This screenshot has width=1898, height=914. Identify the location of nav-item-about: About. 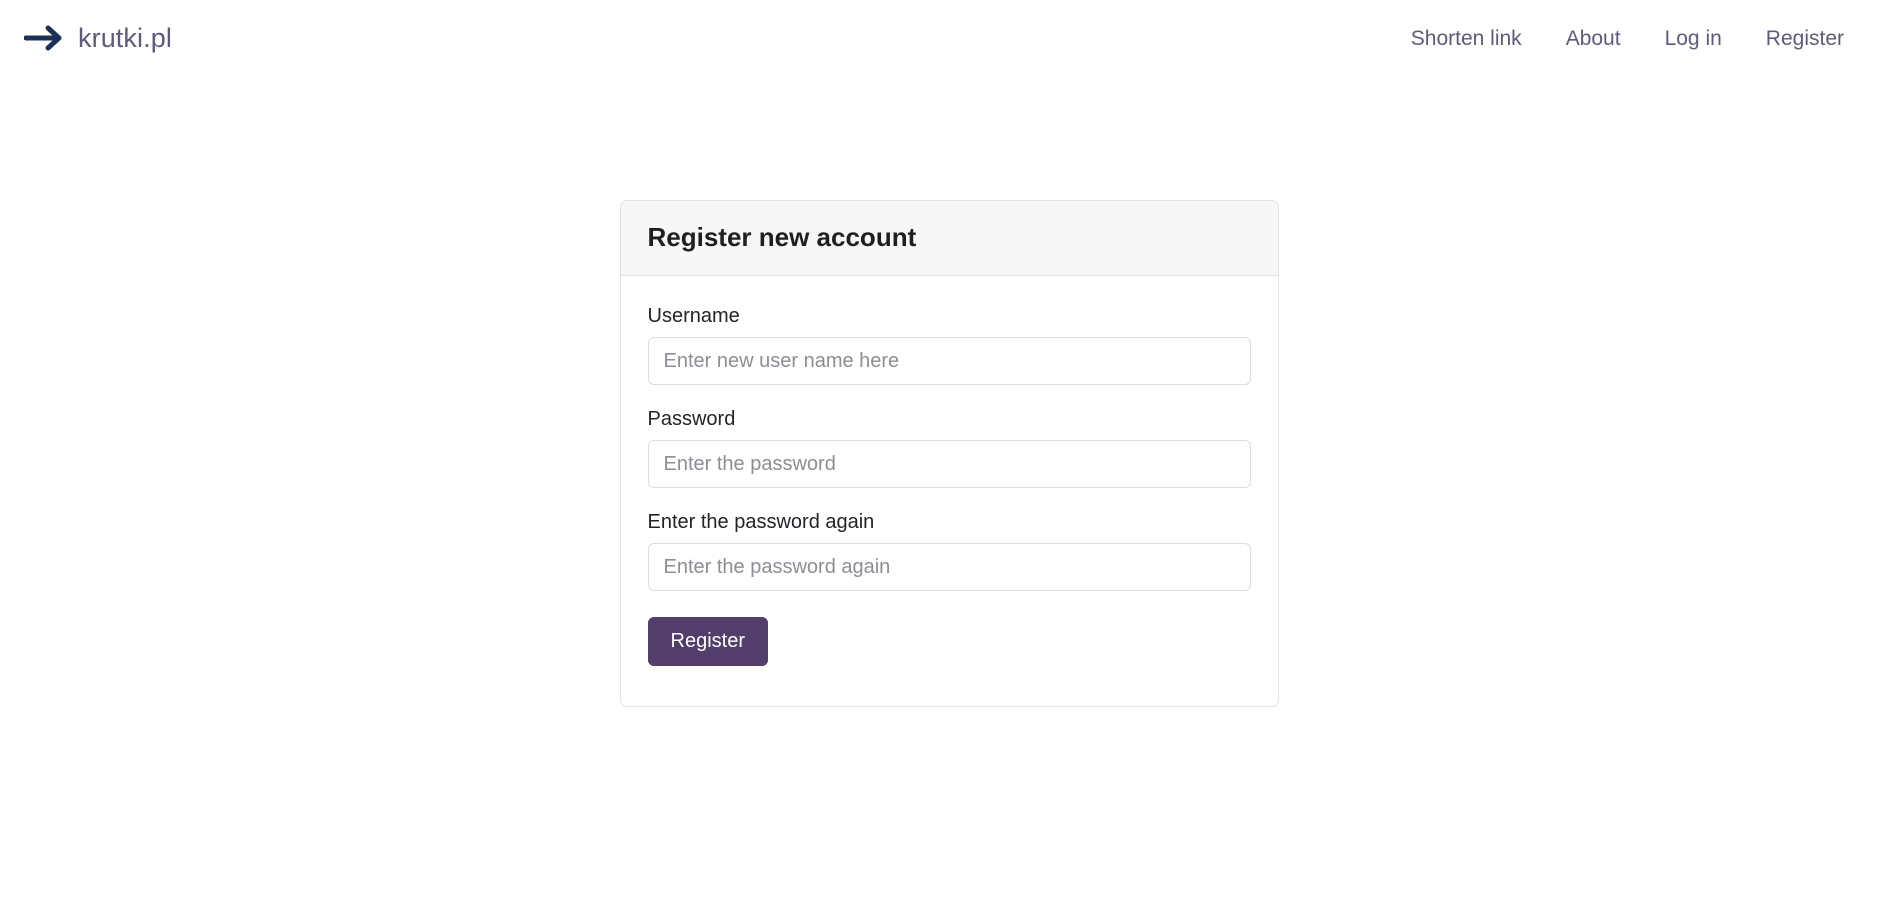
(1593, 38).